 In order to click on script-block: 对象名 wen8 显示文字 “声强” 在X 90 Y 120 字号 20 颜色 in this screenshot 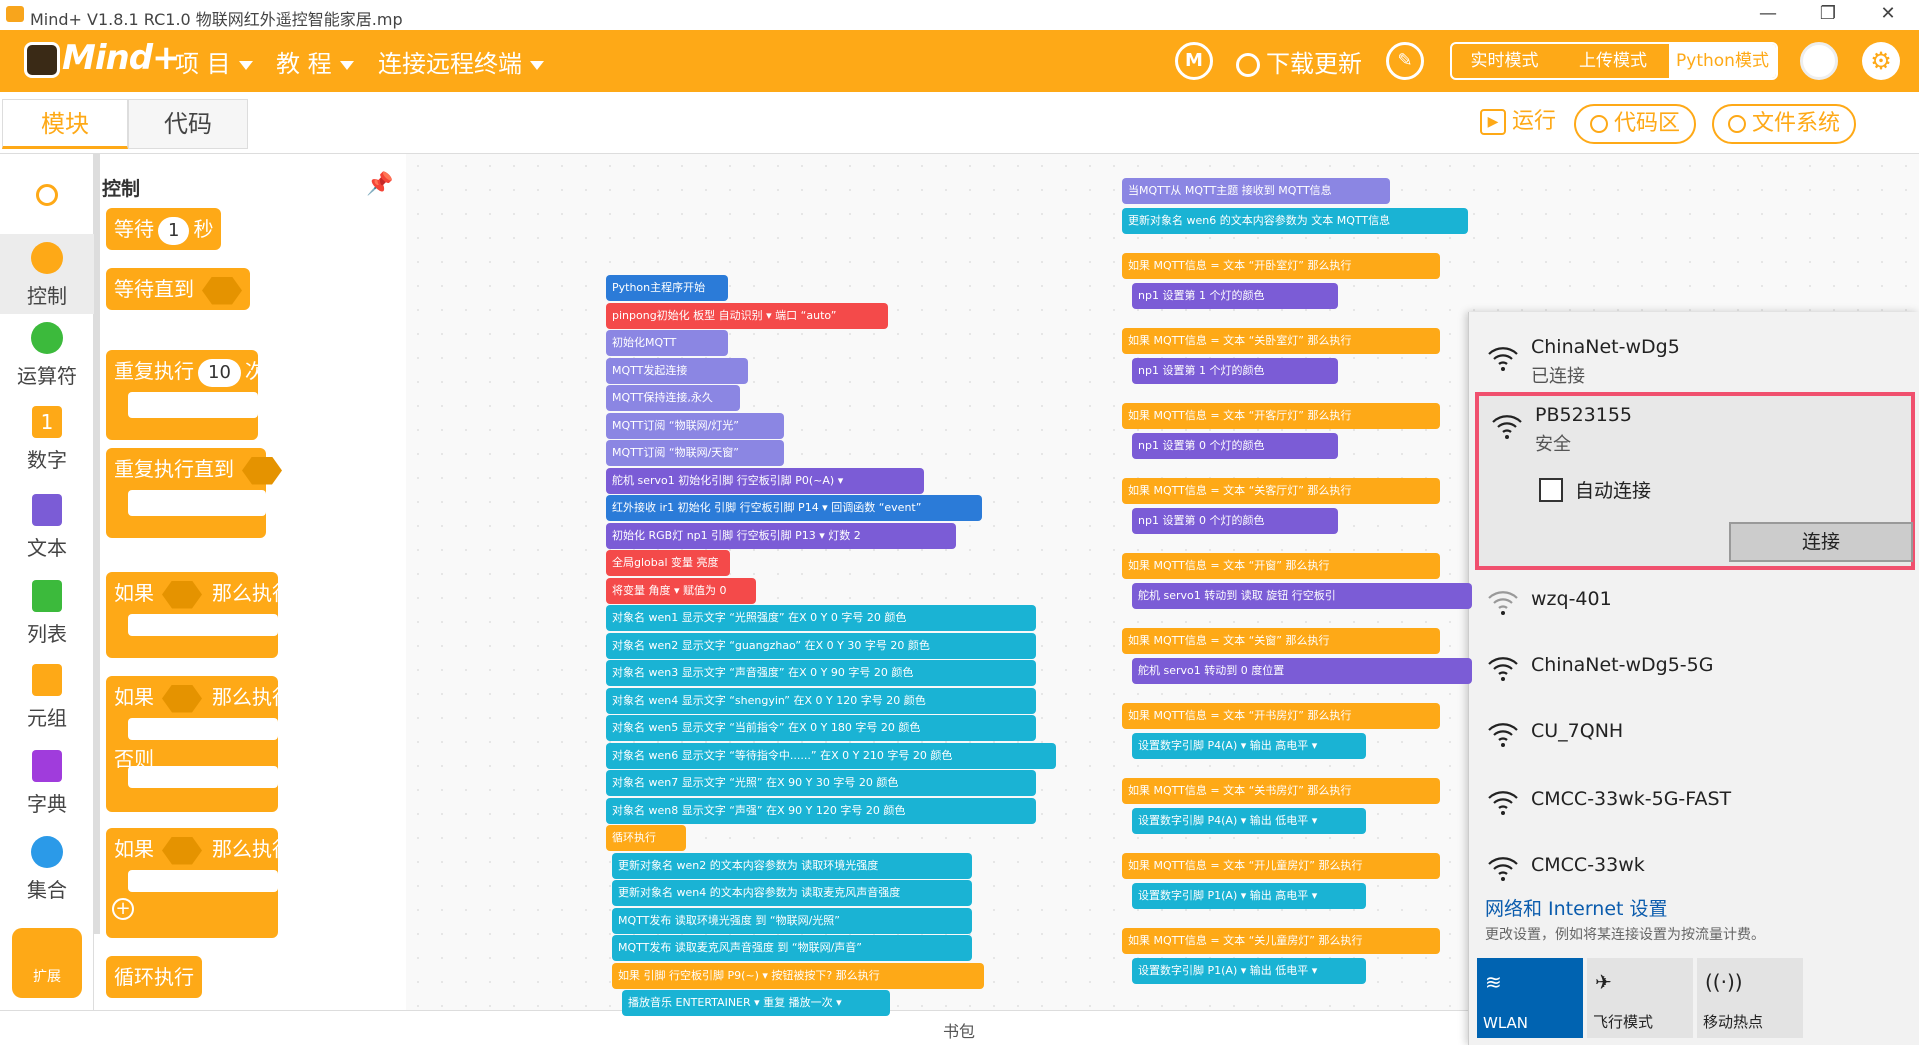, I will do `click(821, 810)`.